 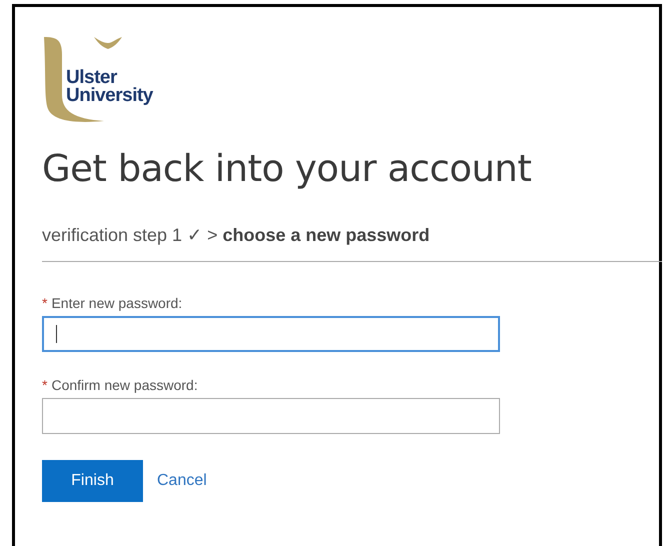 What do you see at coordinates (287, 169) in the screenshot?
I see `page-title: Get back into your account` at bounding box center [287, 169].